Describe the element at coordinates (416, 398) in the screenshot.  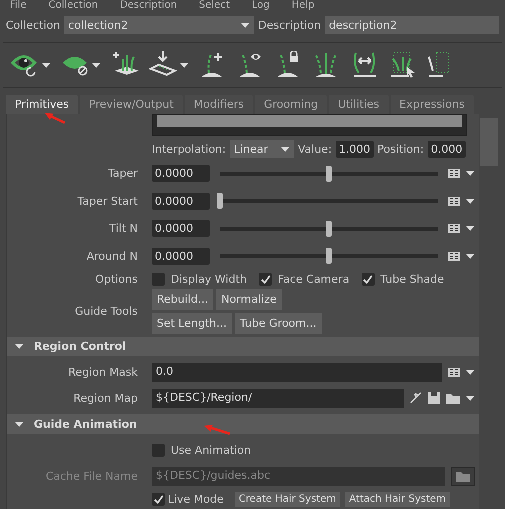
I see `paint-icon` at that location.